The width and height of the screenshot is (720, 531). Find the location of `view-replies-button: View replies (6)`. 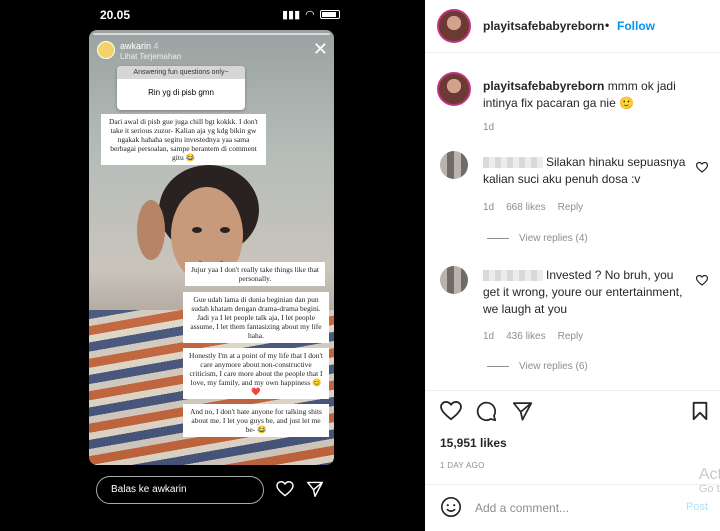

view-replies-button: View replies (6) is located at coordinates (537, 366).